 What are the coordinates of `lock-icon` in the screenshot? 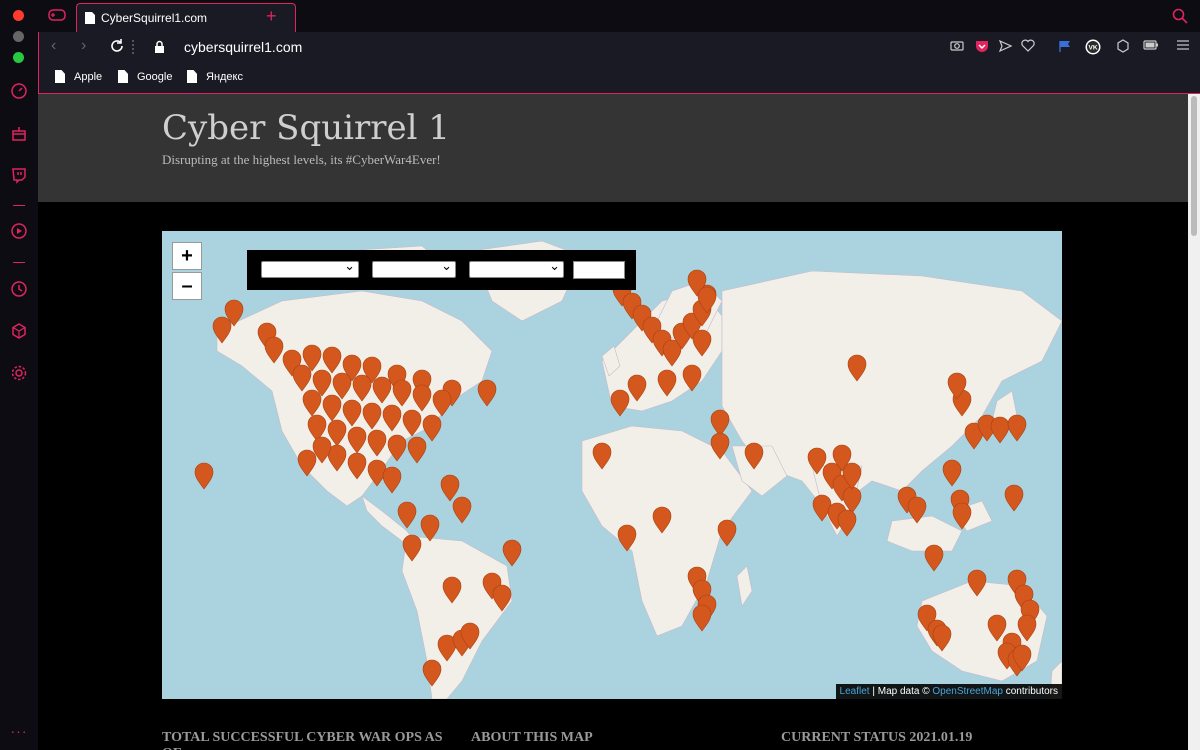 It's located at (159, 49).